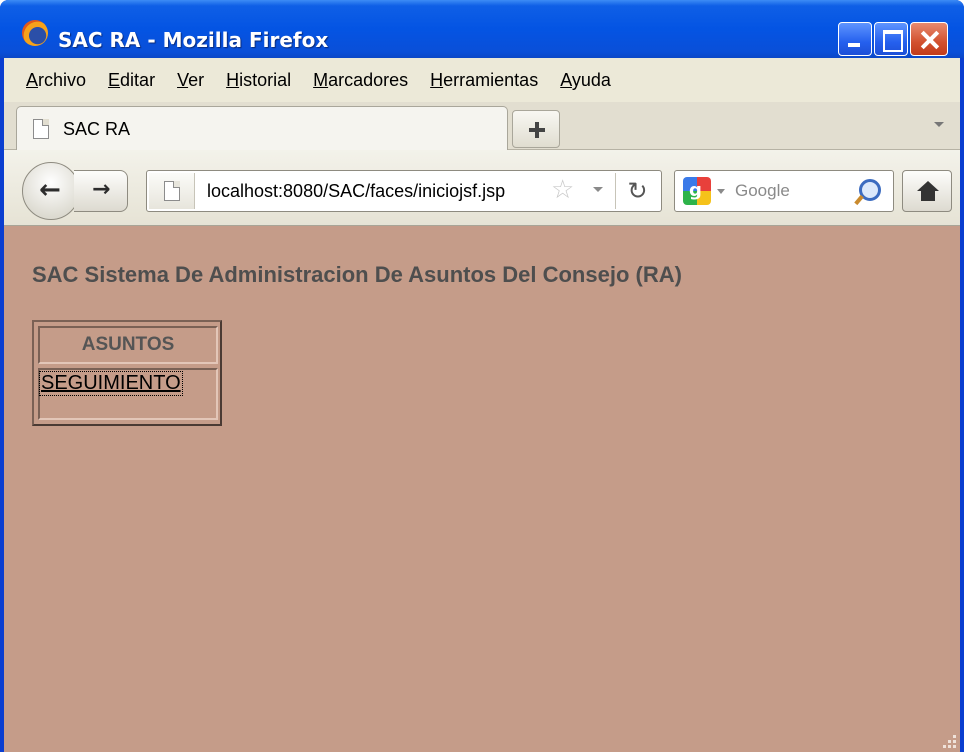 The image size is (964, 752). I want to click on minimize-button, so click(855, 39).